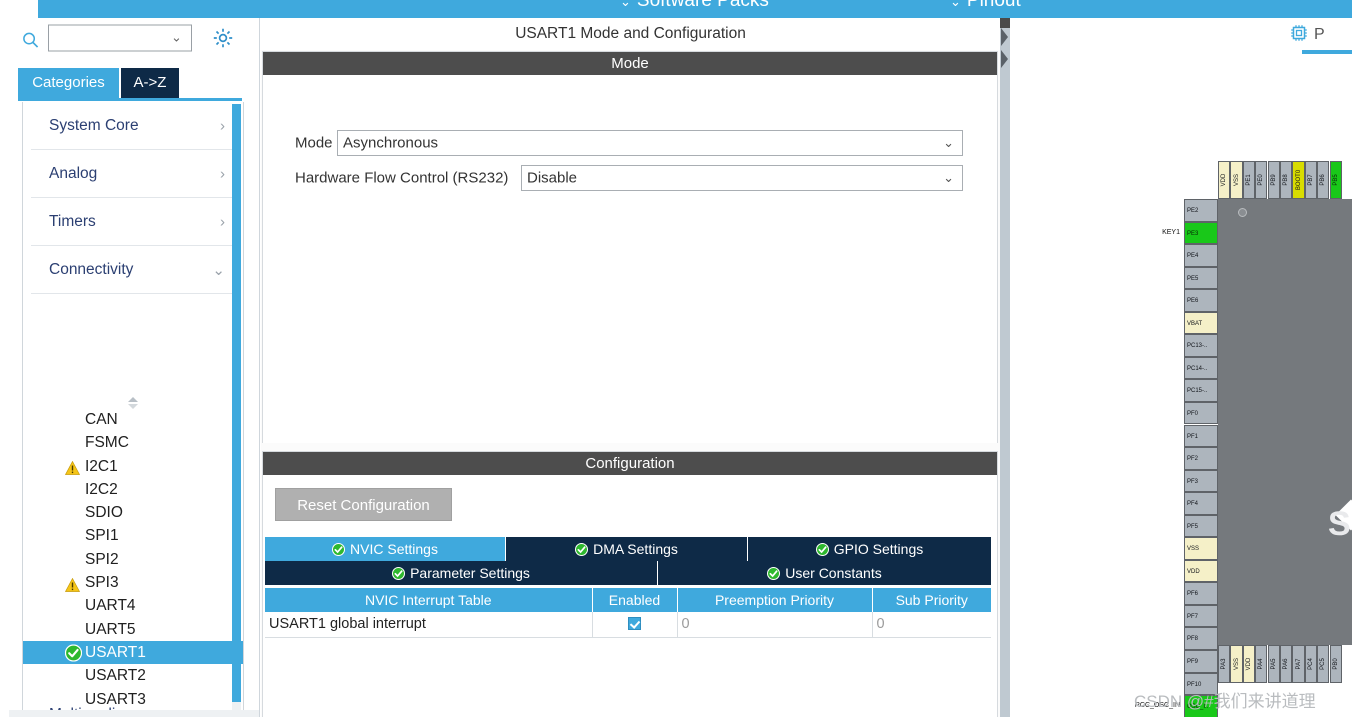 The width and height of the screenshot is (1352, 717). I want to click on chevron-down-icon: ⌄, so click(178, 37).